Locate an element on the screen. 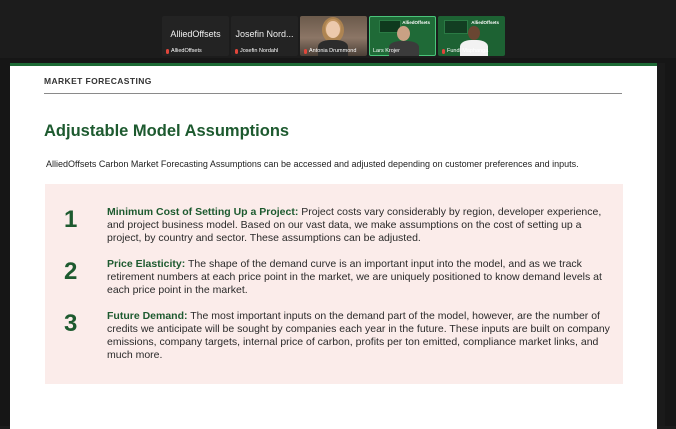  participant-tile: Josefin Nord... Josefin Nordahl is located at coordinates (264, 36).